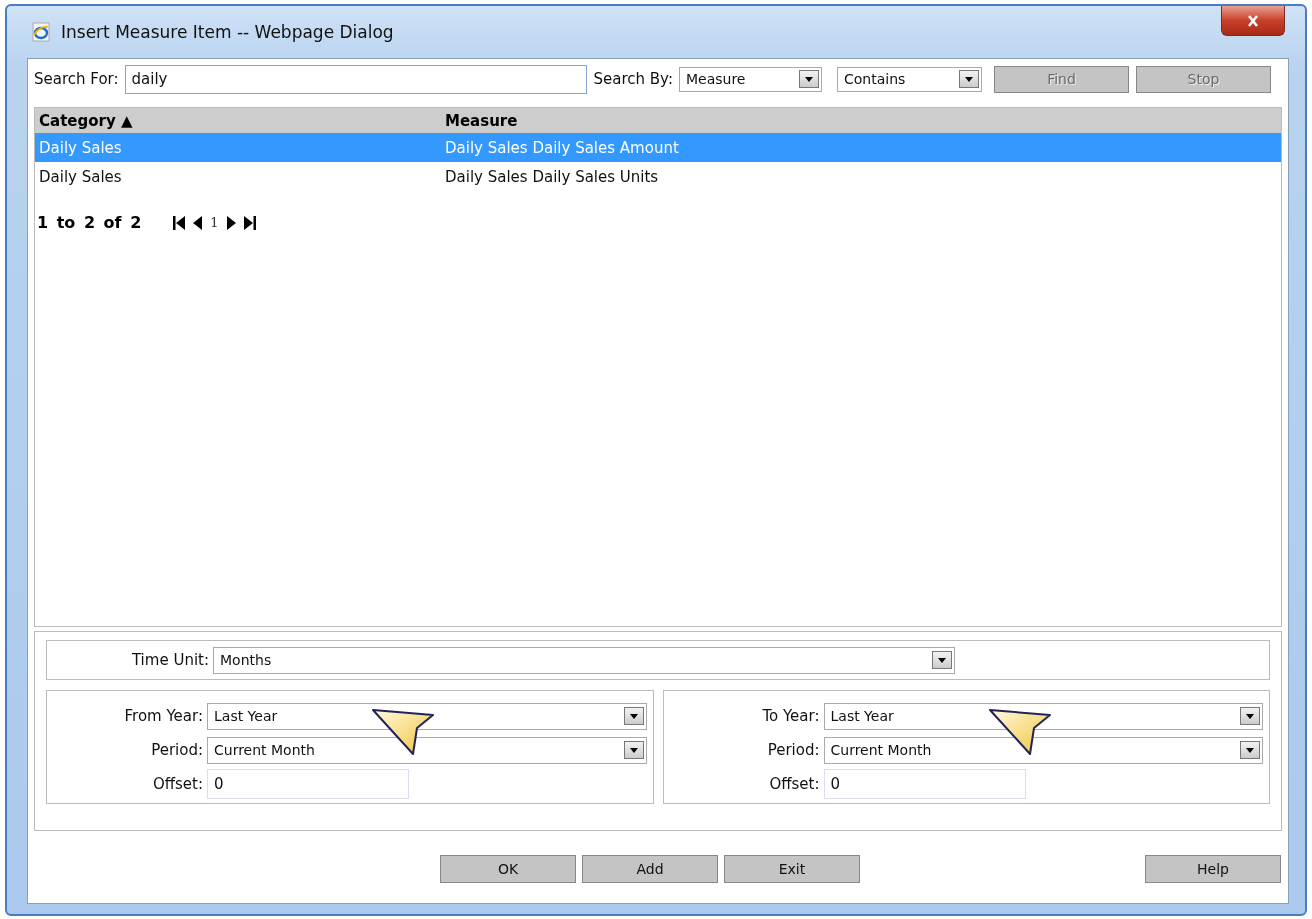  Describe the element at coordinates (633, 79) in the screenshot. I see `search-by-label: Search By:` at that location.